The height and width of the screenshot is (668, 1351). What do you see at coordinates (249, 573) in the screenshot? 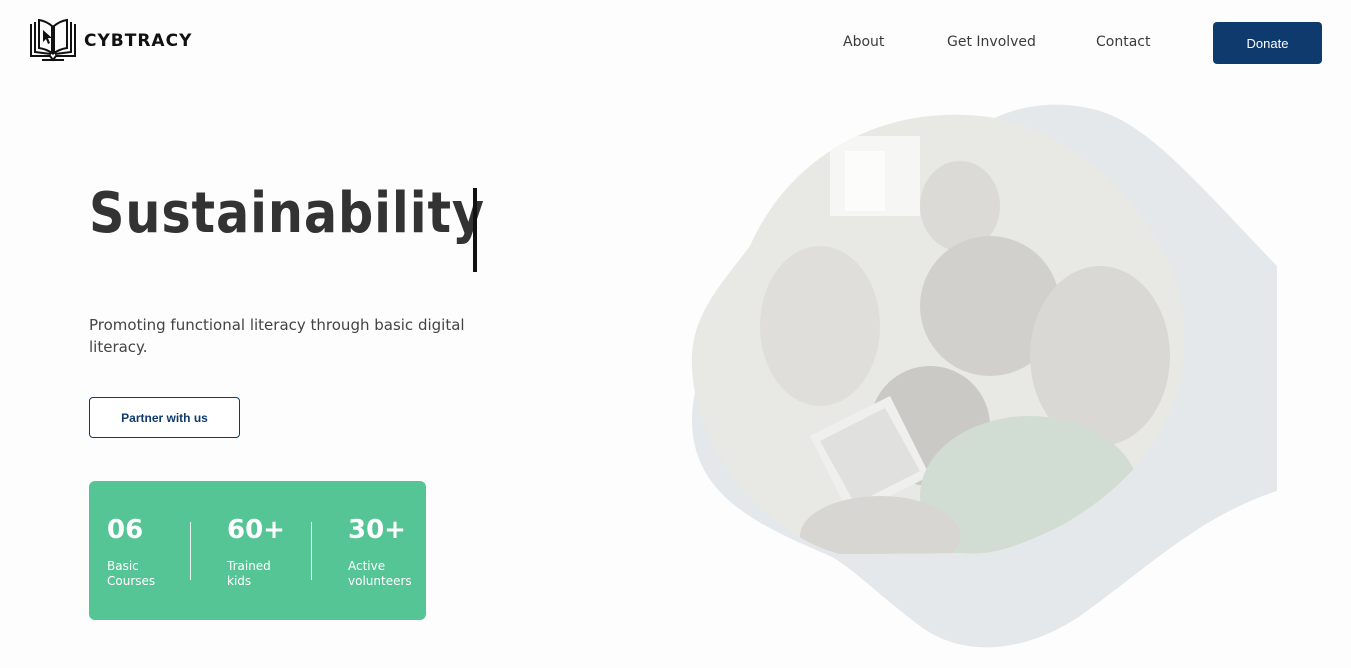
I see `stat-label: Trained kids` at bounding box center [249, 573].